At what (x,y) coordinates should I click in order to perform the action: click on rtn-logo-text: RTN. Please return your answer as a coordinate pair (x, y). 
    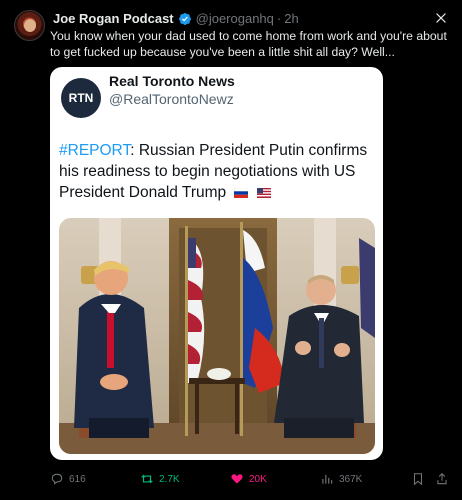
    Looking at the image, I should click on (81, 98).